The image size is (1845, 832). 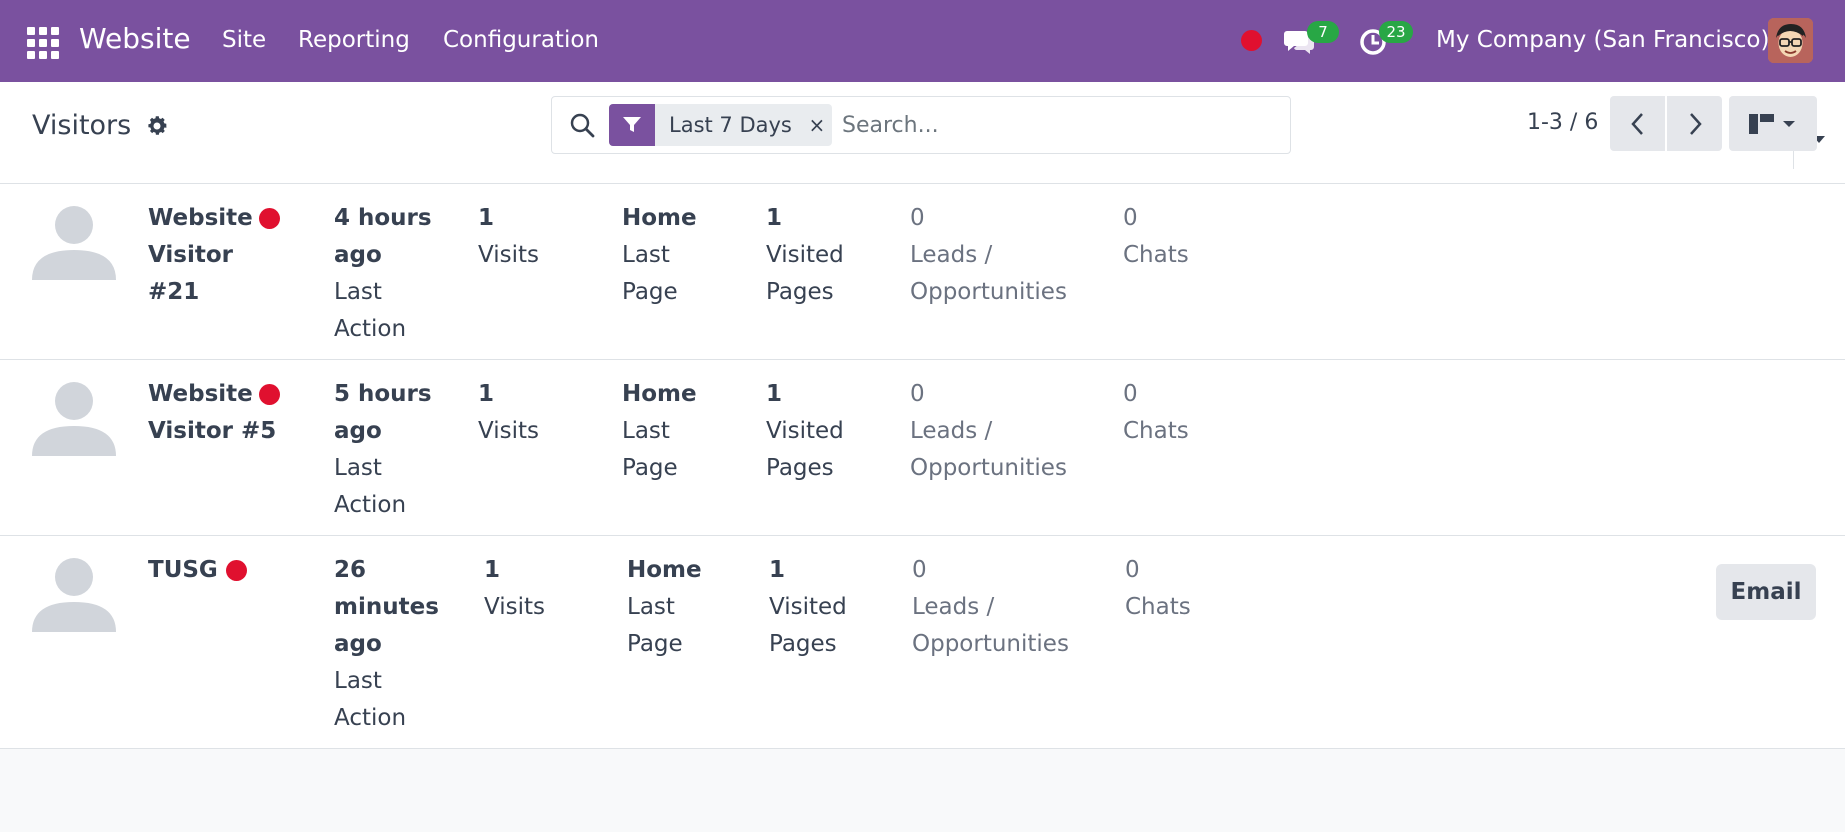 What do you see at coordinates (386, 607) in the screenshot?
I see `last-action-value: 26 minutes ago` at bounding box center [386, 607].